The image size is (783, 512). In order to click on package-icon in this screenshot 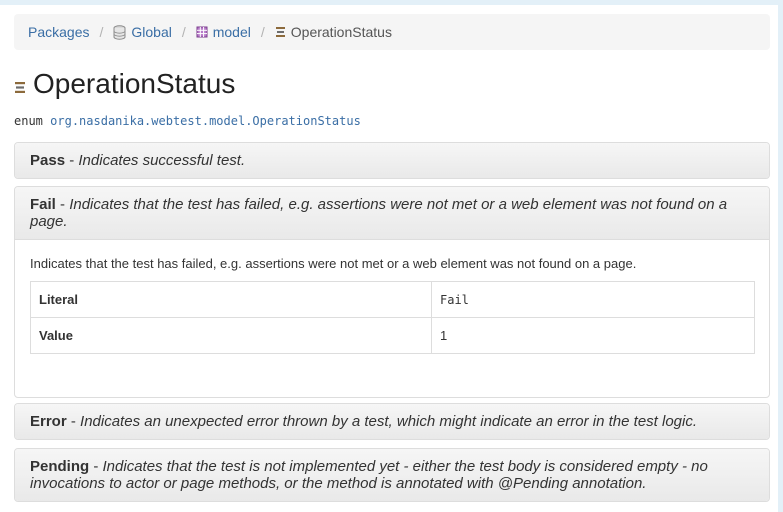, I will do `click(202, 32)`.